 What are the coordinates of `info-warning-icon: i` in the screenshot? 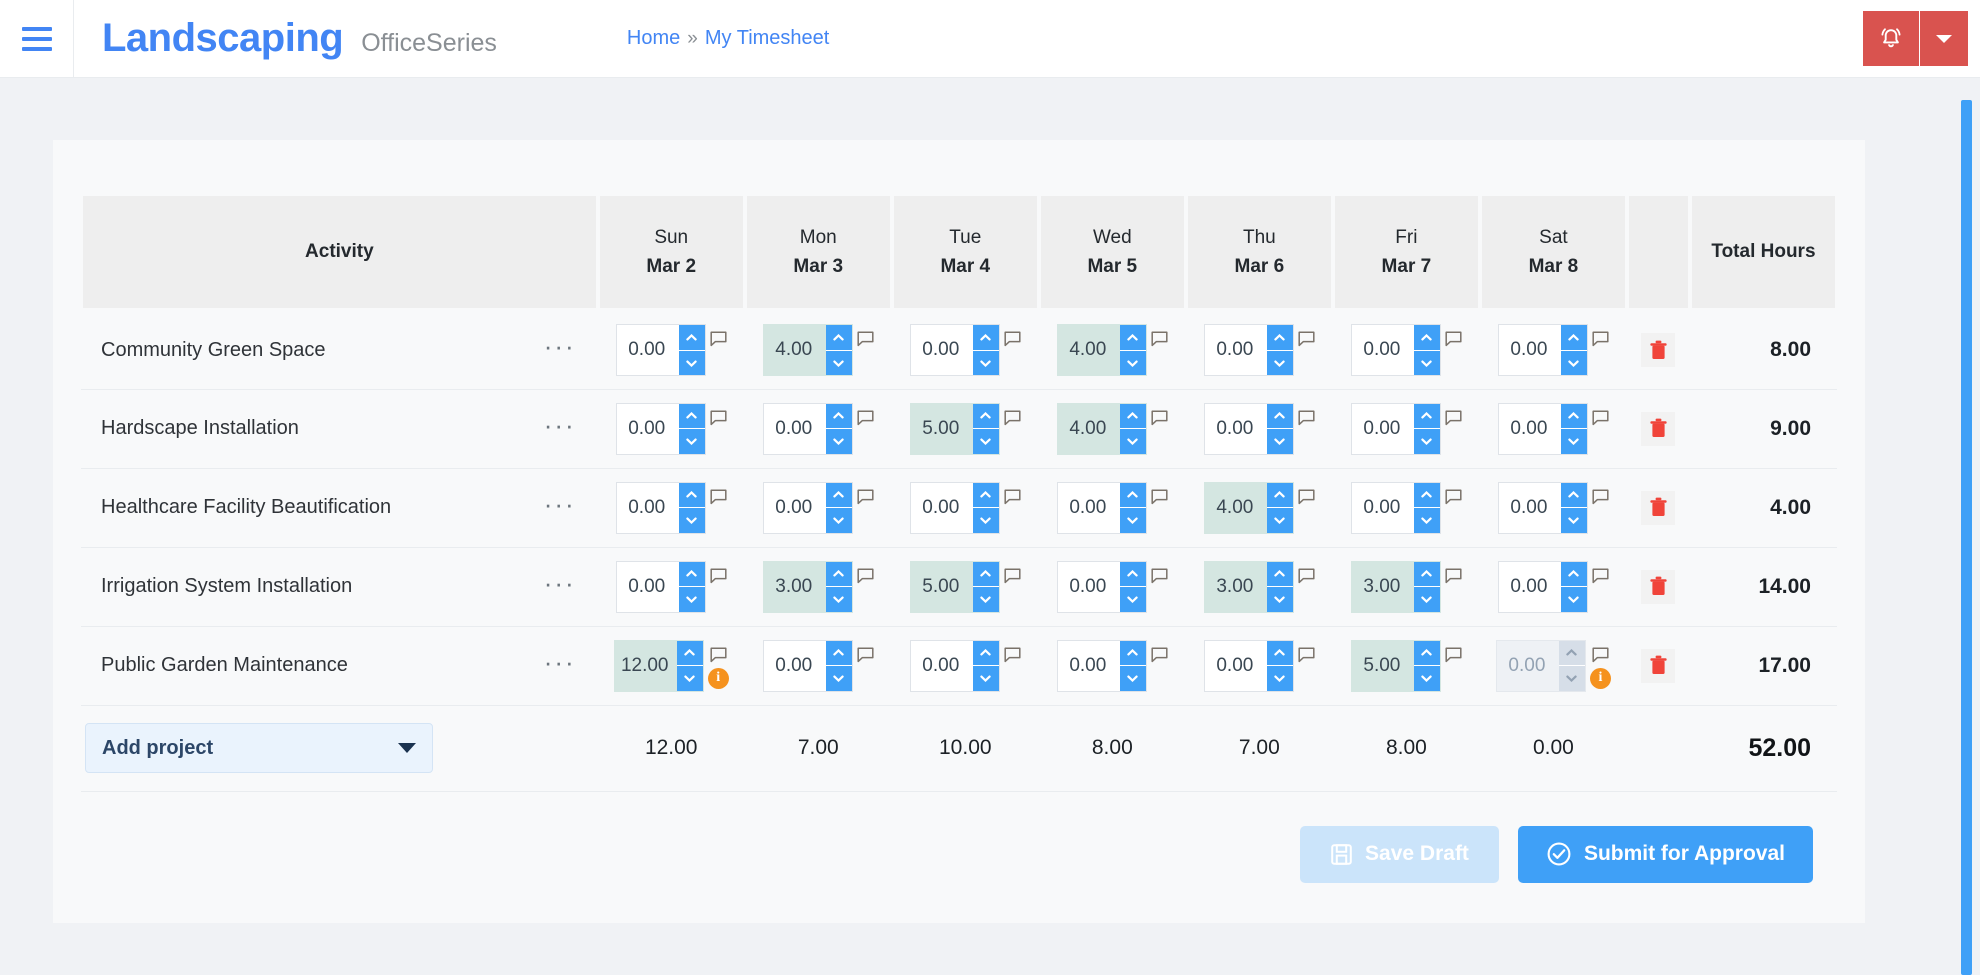 It's located at (718, 678).